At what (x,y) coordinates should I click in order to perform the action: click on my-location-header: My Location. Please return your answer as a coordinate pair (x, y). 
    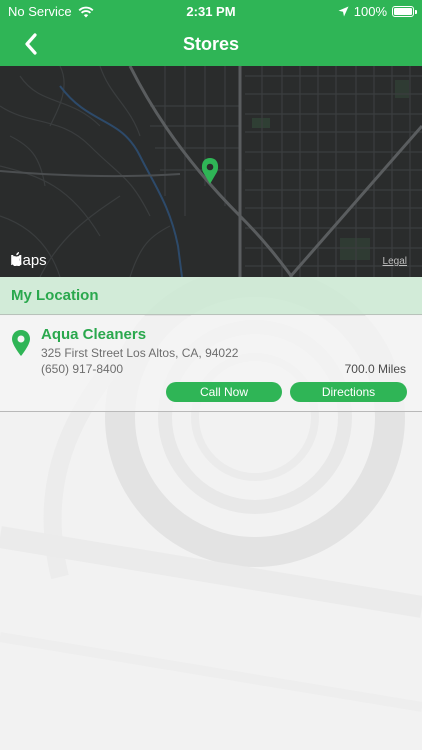
    Looking at the image, I should click on (211, 296).